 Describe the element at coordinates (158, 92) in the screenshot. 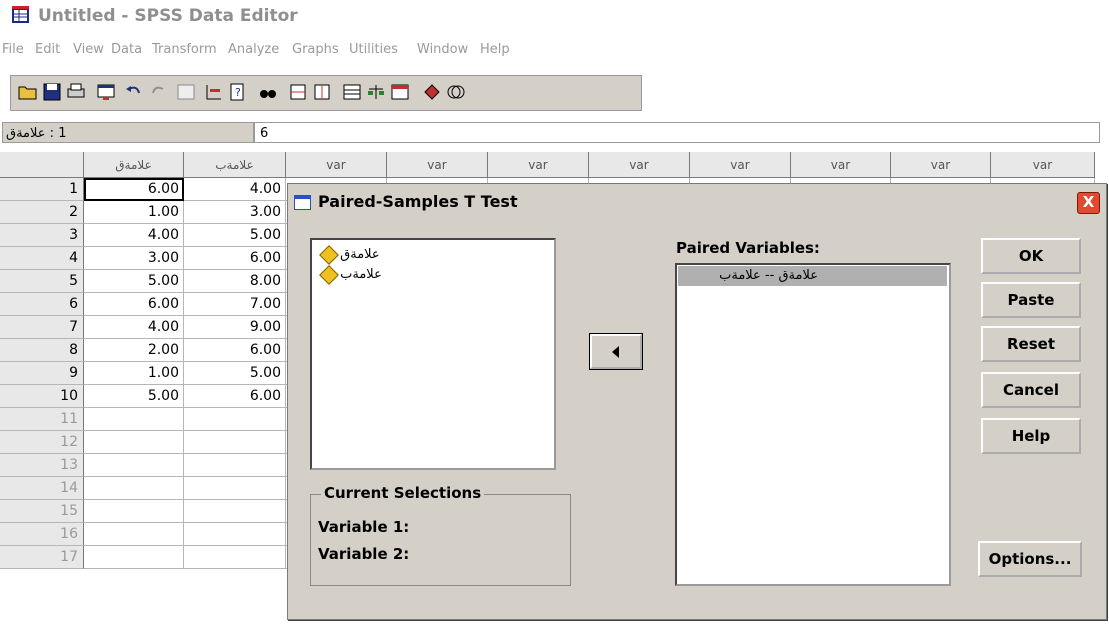

I see `redo-icon` at that location.